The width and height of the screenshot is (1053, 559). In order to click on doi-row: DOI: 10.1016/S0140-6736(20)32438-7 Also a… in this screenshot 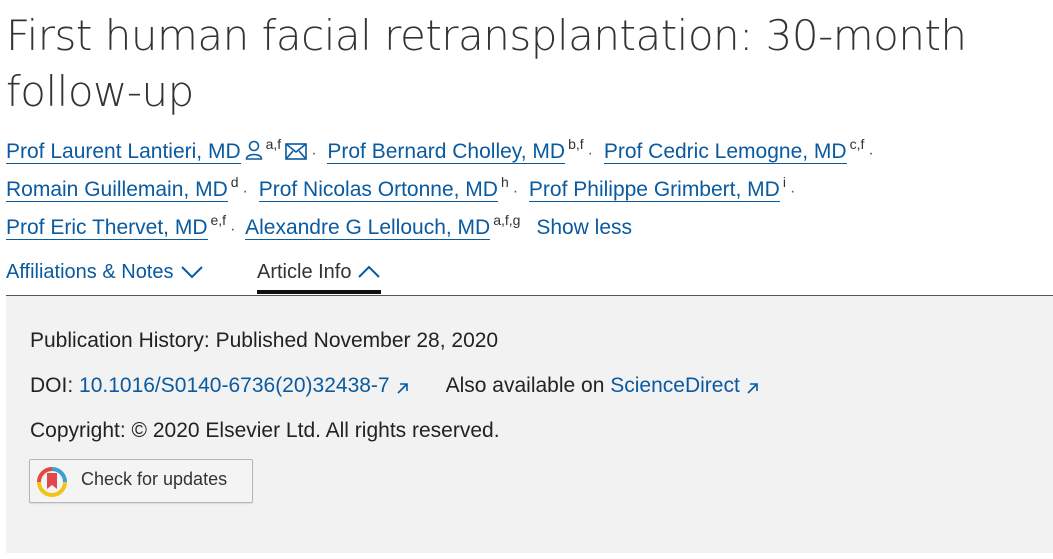, I will do `click(395, 387)`.